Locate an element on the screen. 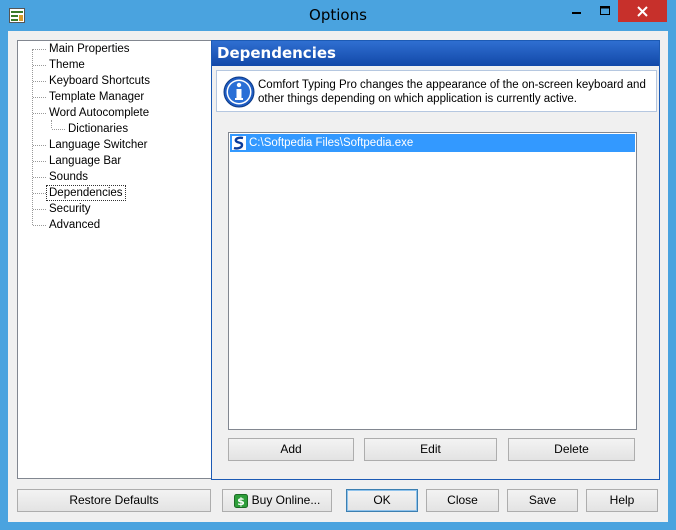 The width and height of the screenshot is (676, 530). tree-item-language-bar: Language Bar is located at coordinates (85, 161).